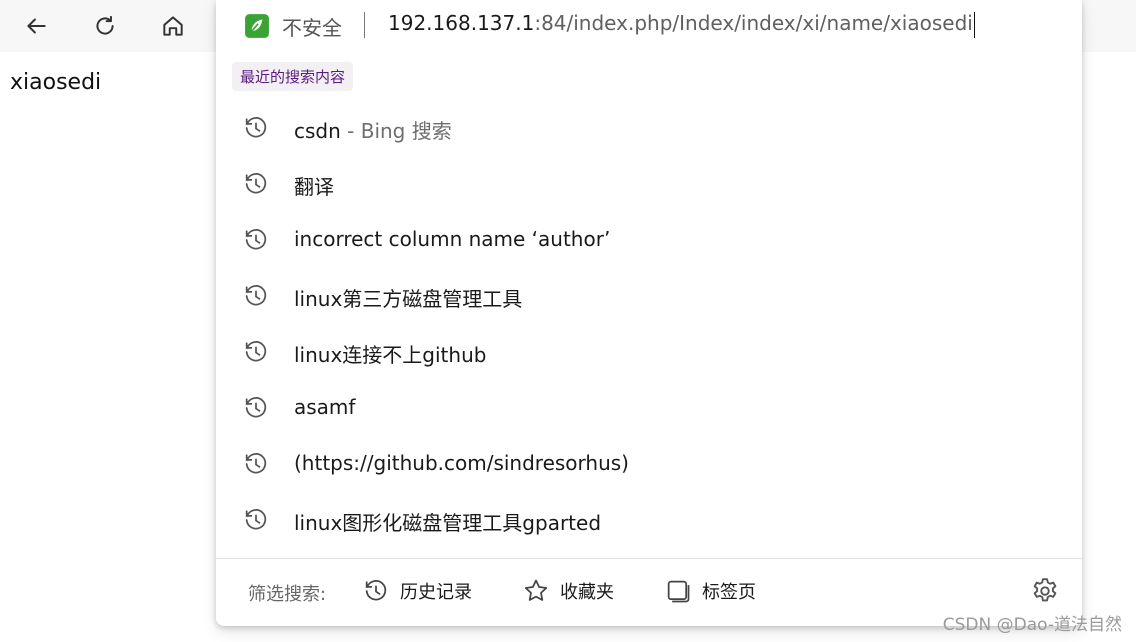  What do you see at coordinates (364, 25) in the screenshot?
I see `url-separator` at bounding box center [364, 25].